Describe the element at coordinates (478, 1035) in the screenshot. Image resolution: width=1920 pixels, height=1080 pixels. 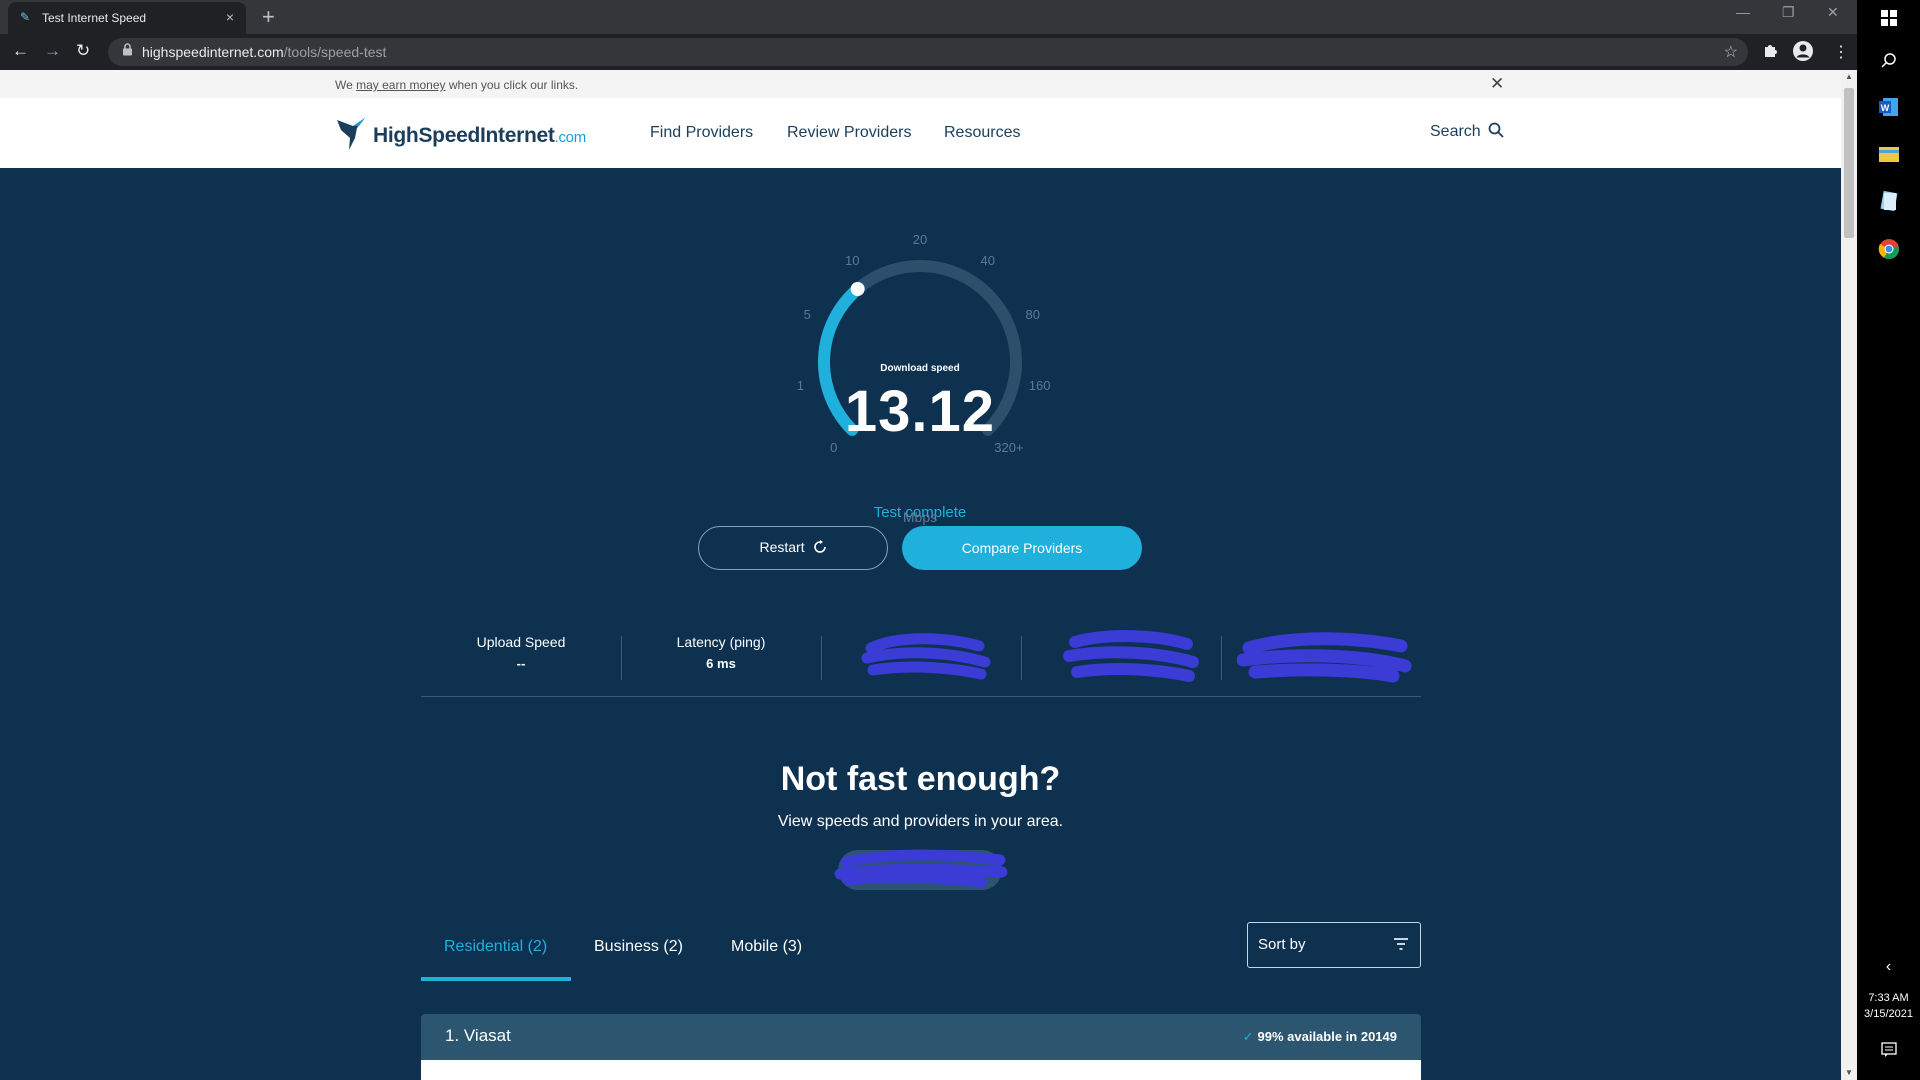
I see `provider-name: 1. Viasat` at that location.